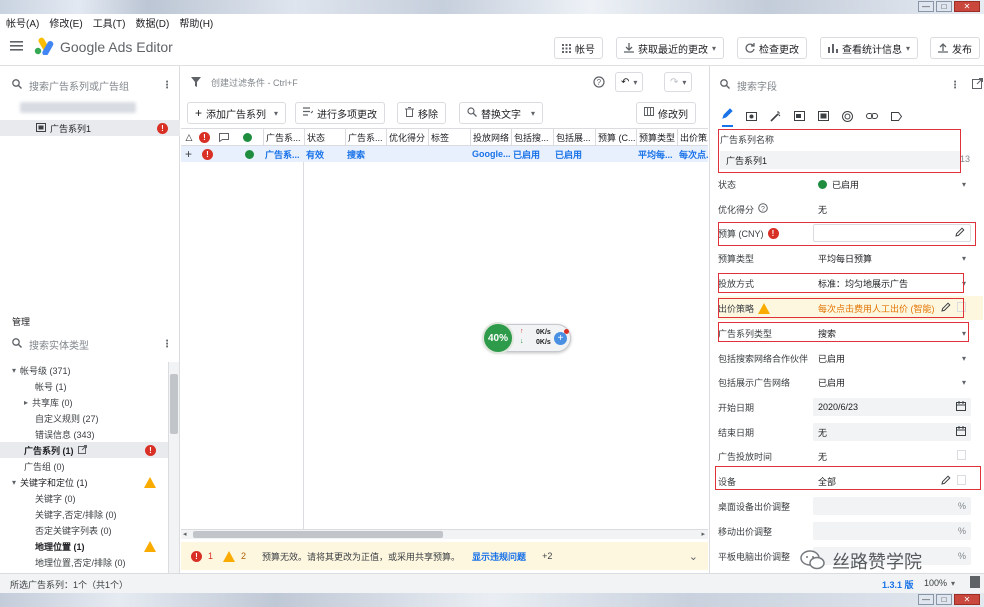 Image resolution: width=984 pixels, height=607 pixels. I want to click on mobile-bid-input: %, so click(892, 531).